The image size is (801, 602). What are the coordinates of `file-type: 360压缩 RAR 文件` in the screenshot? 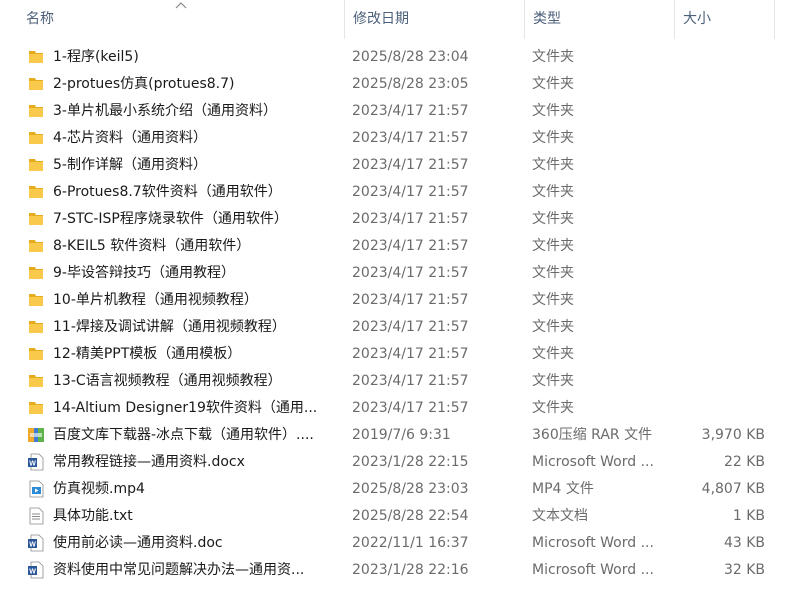 It's located at (592, 435).